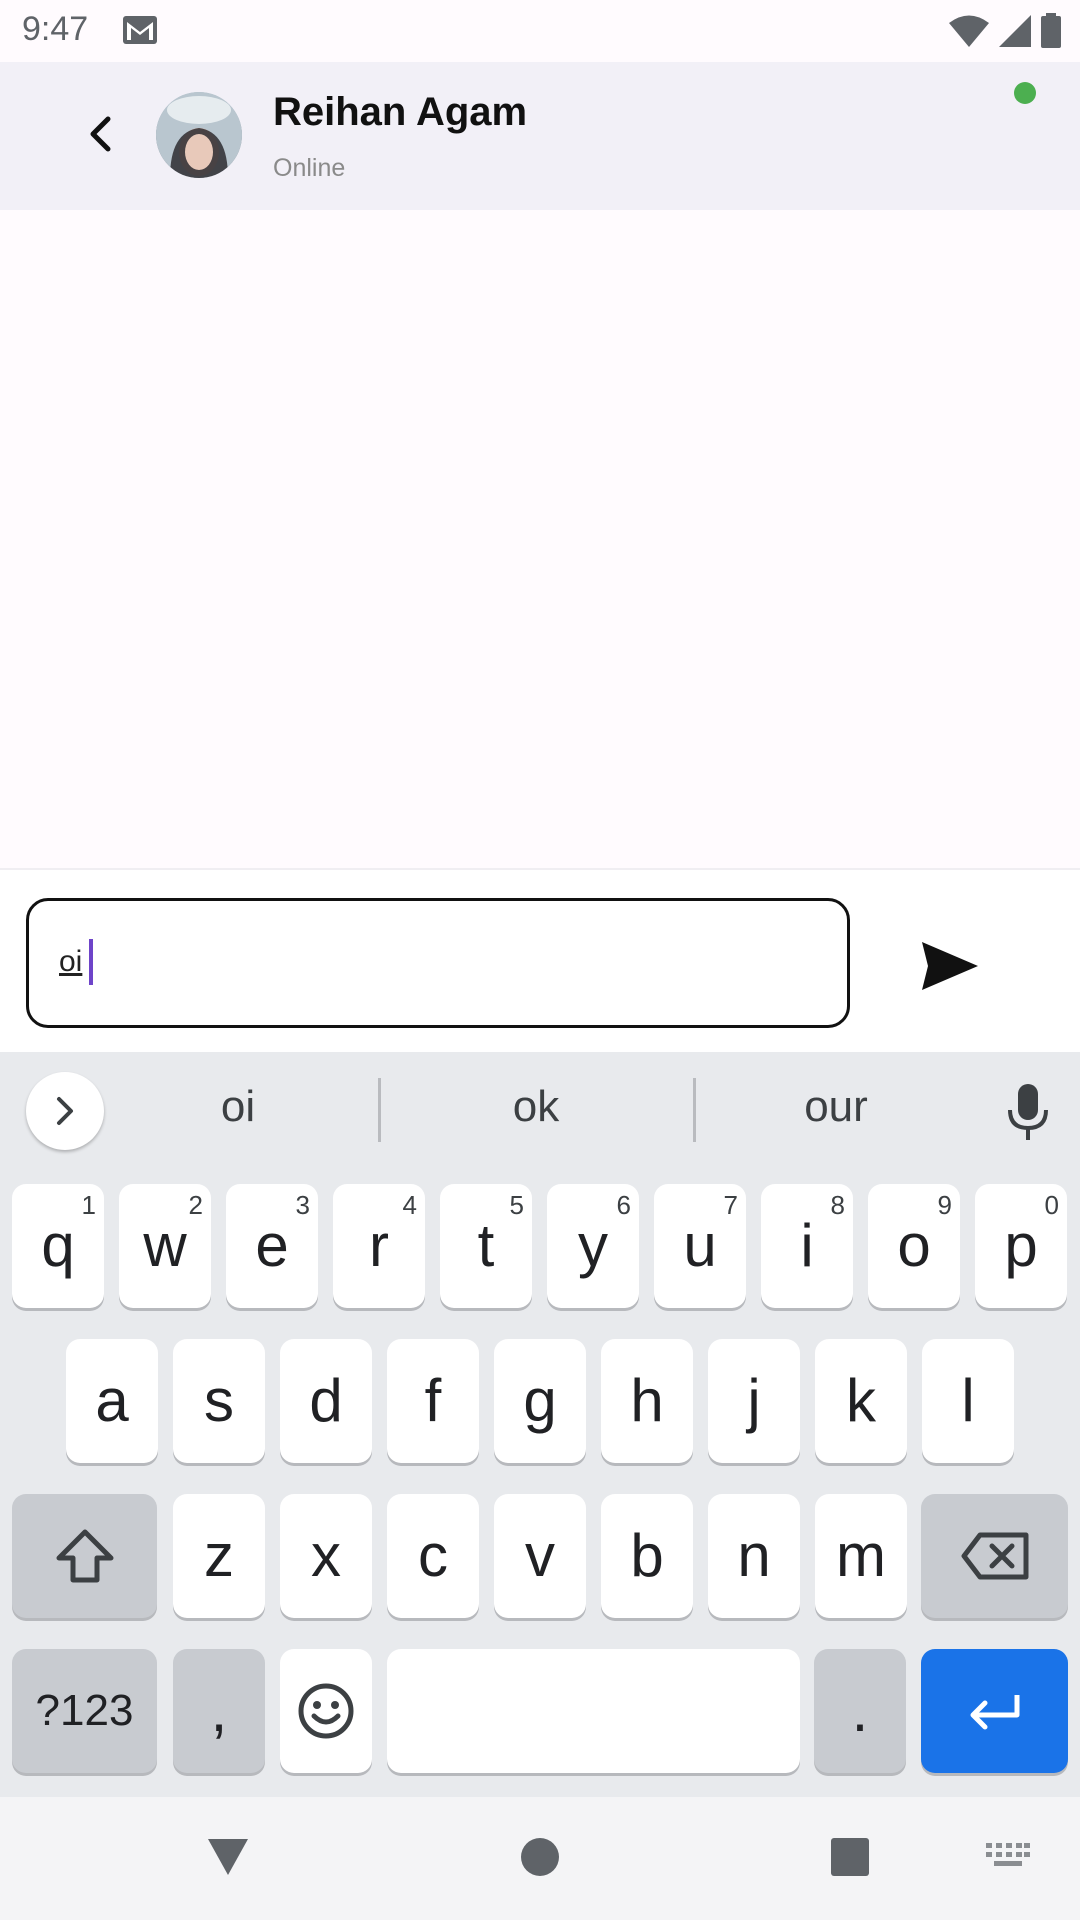  I want to click on comma-key-label: ,, so click(219, 1710).